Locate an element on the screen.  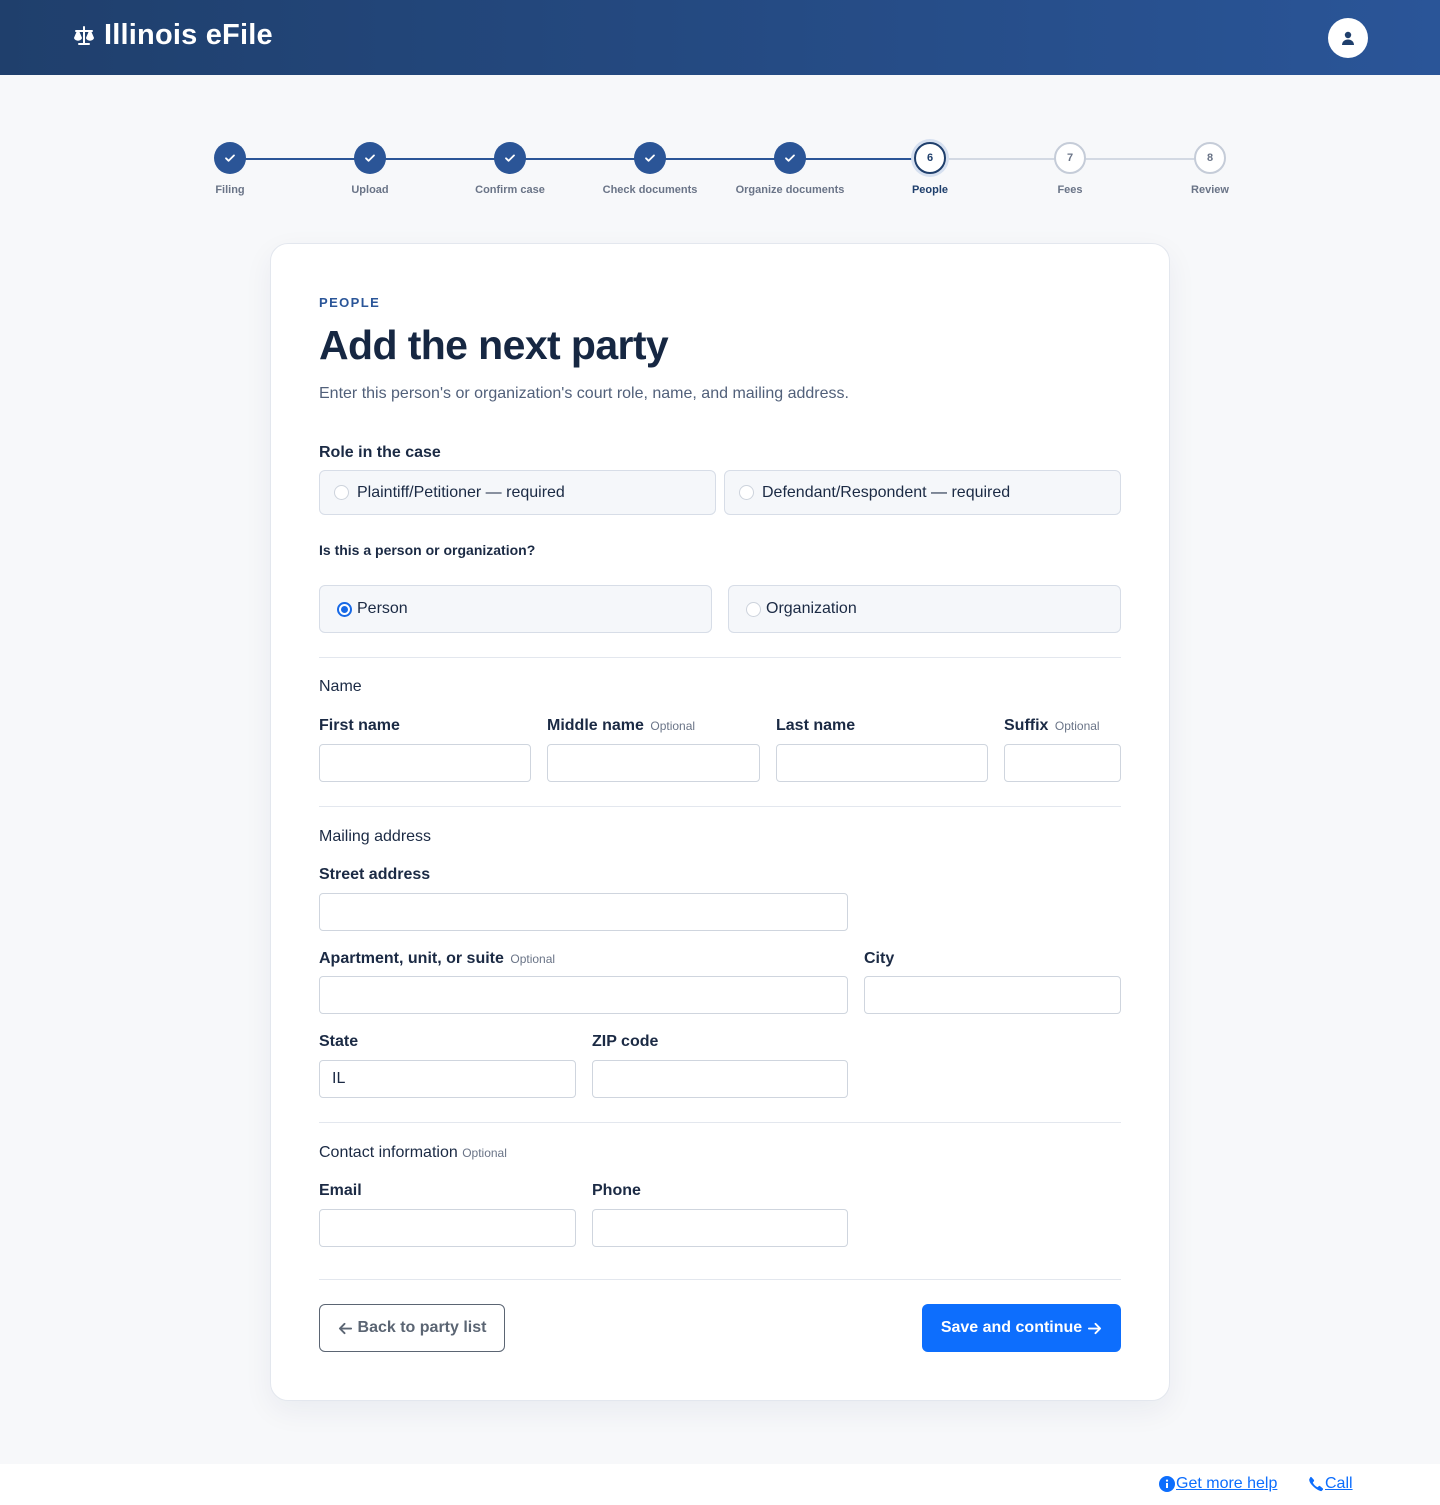
state-label: State is located at coordinates (339, 1041).